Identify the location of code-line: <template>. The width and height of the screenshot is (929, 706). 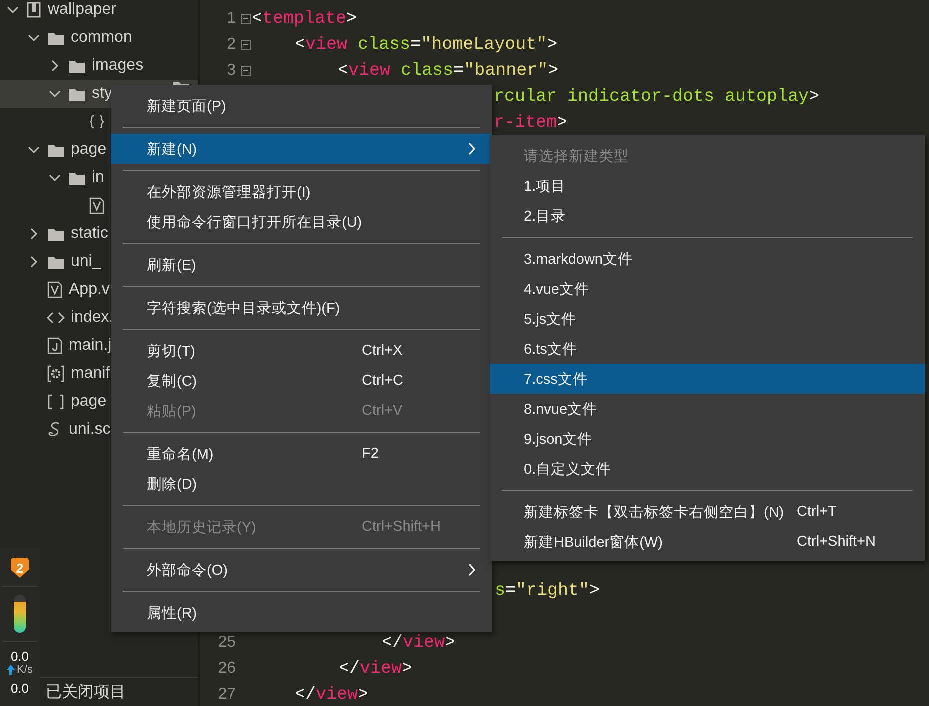
(305, 19).